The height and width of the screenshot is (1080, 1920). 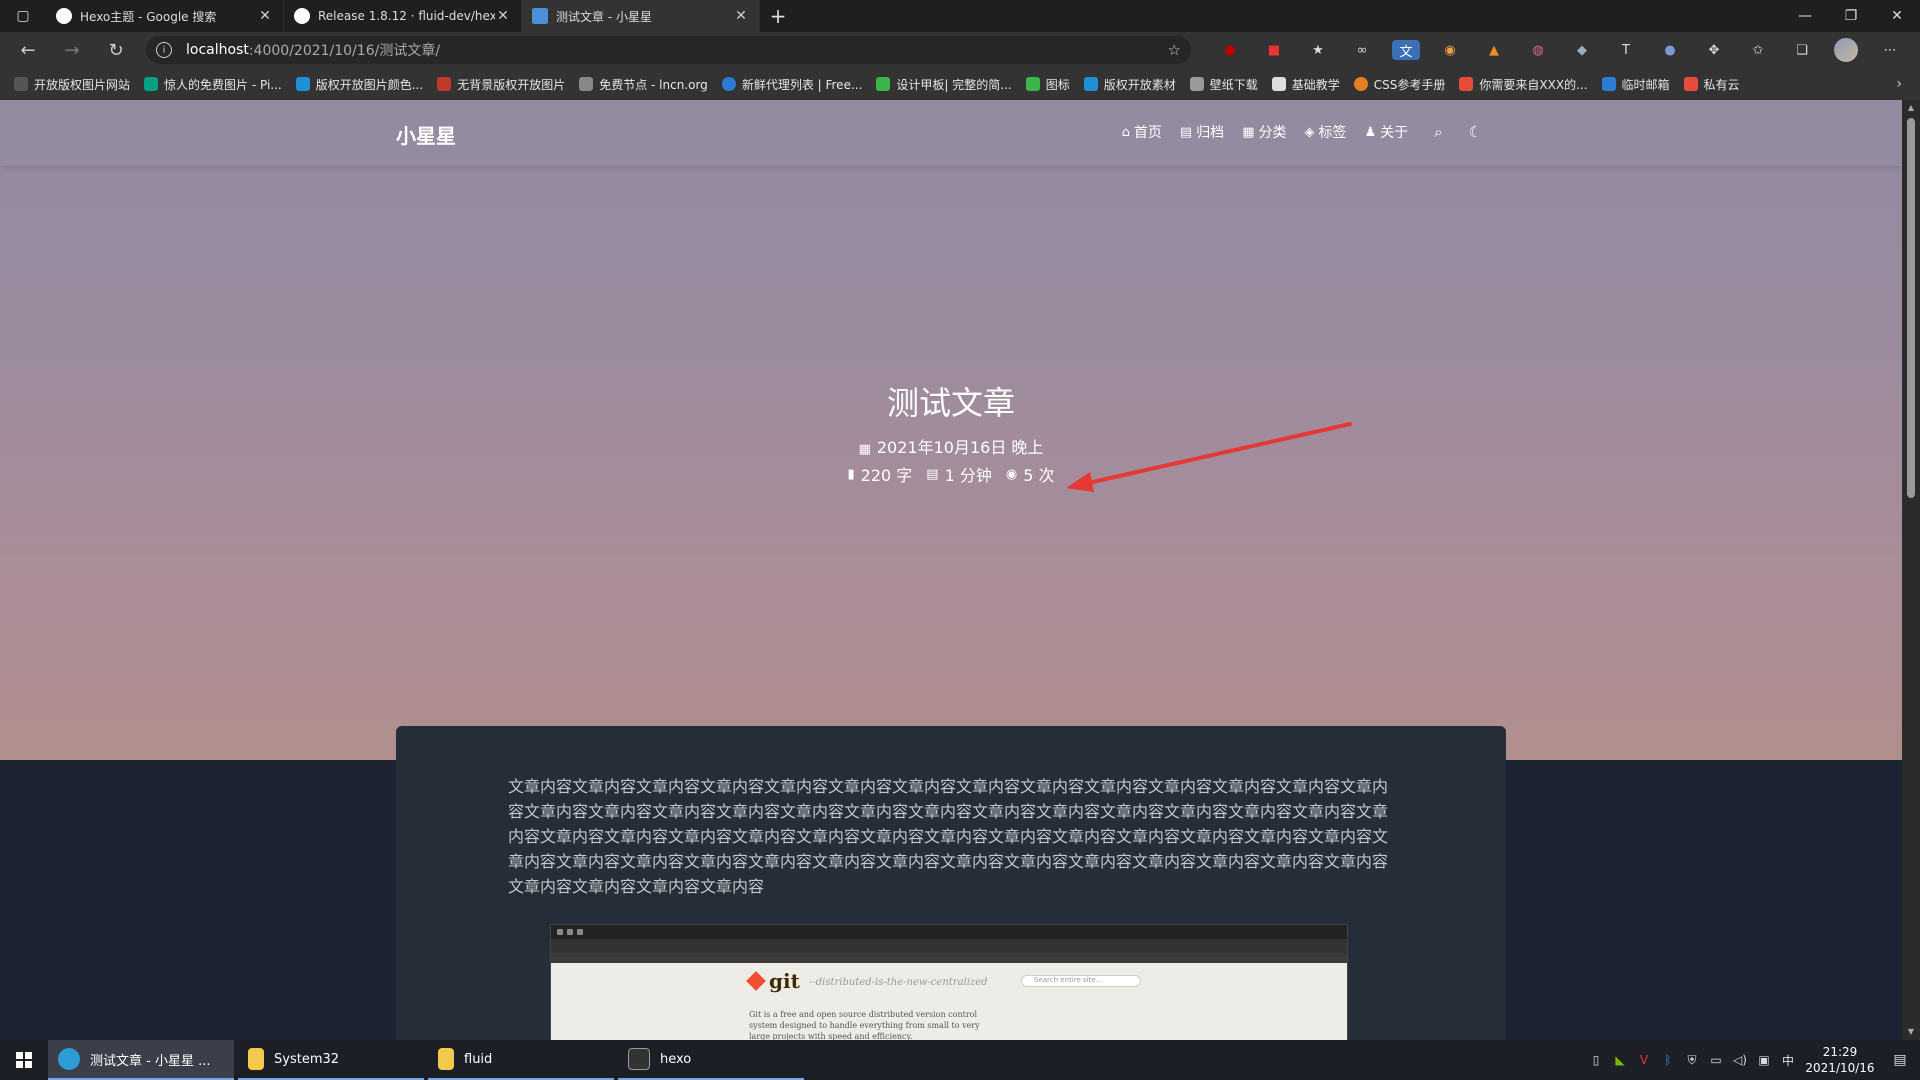 What do you see at coordinates (1494, 50) in the screenshot?
I see `metamask-icon: ▲` at bounding box center [1494, 50].